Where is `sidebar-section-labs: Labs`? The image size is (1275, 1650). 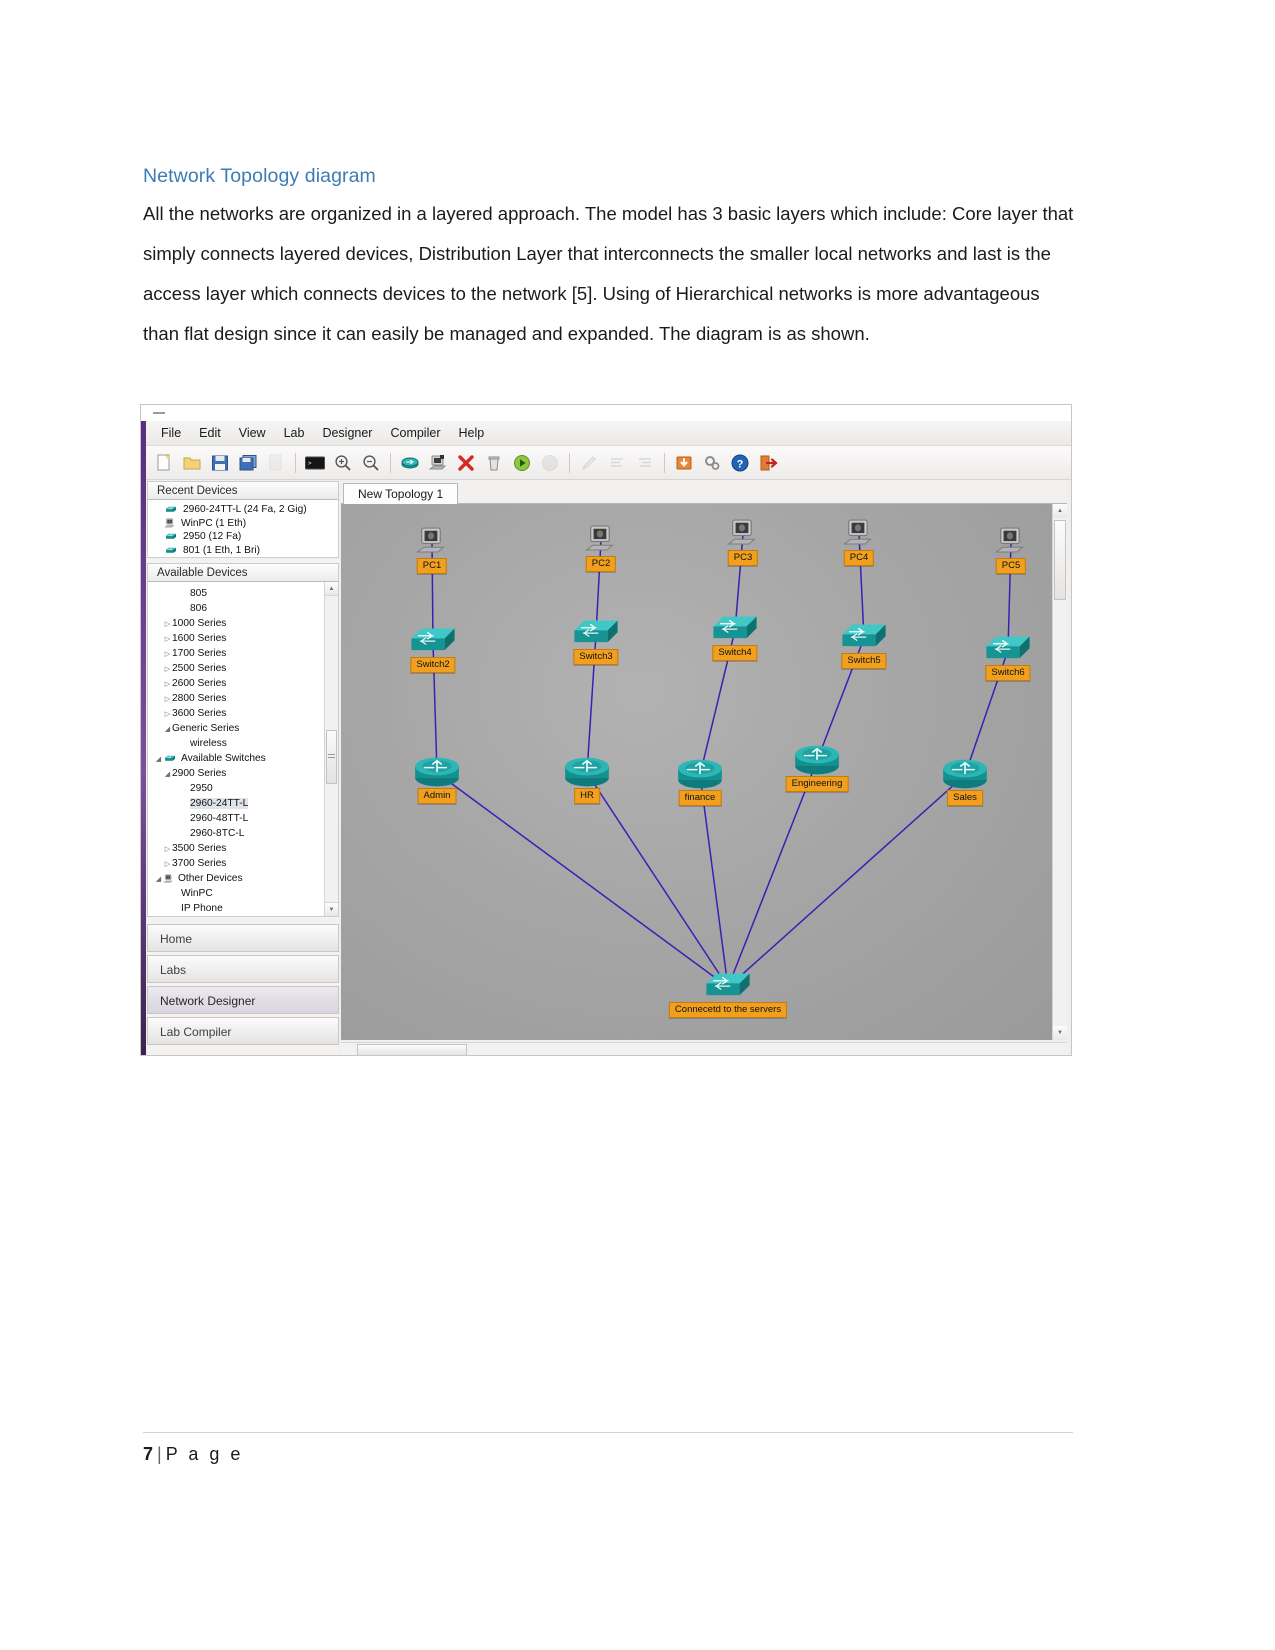
sidebar-section-labs: Labs is located at coordinates (243, 969).